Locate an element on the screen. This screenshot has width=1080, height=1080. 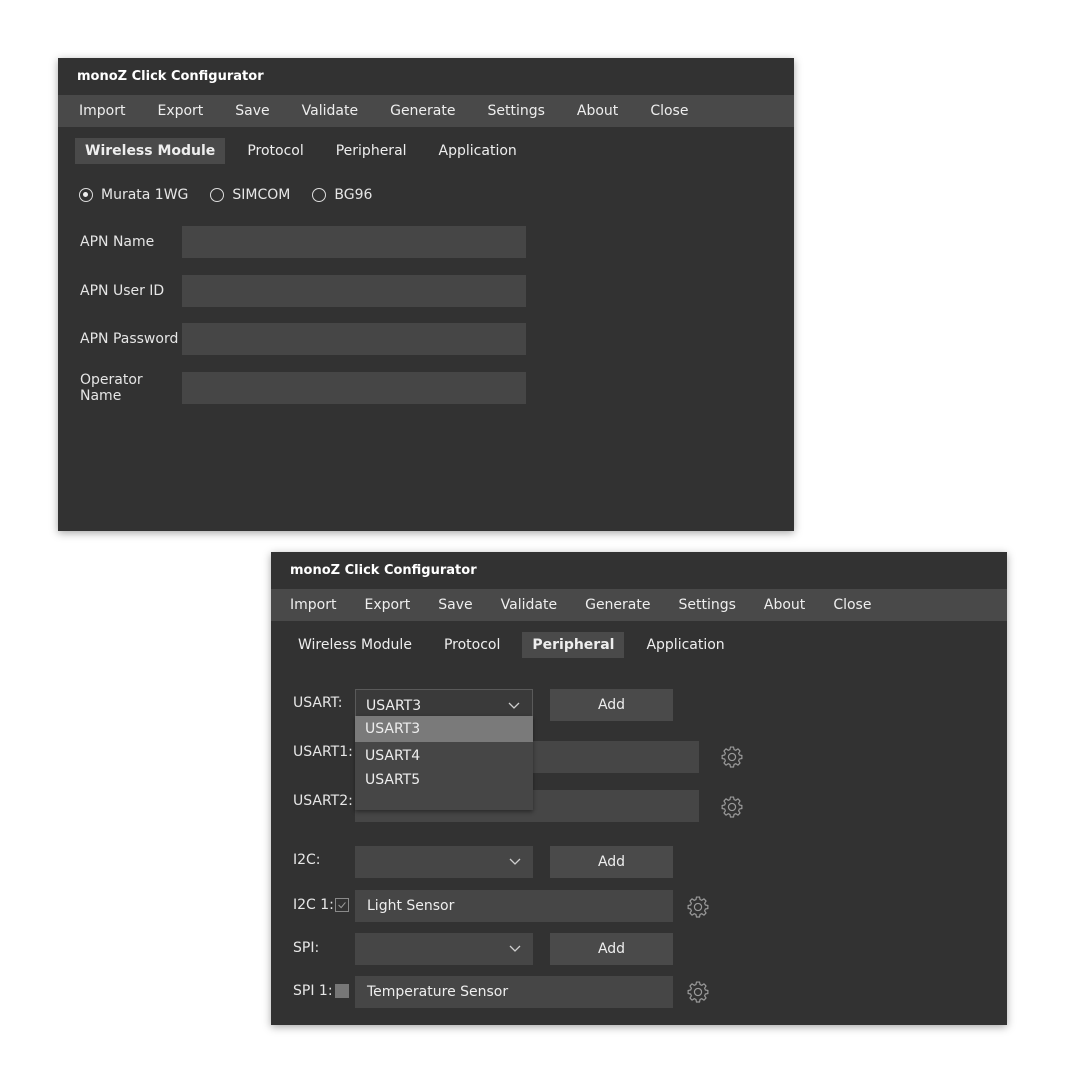
apn-user-id-row: APN User ID is located at coordinates (303, 291).